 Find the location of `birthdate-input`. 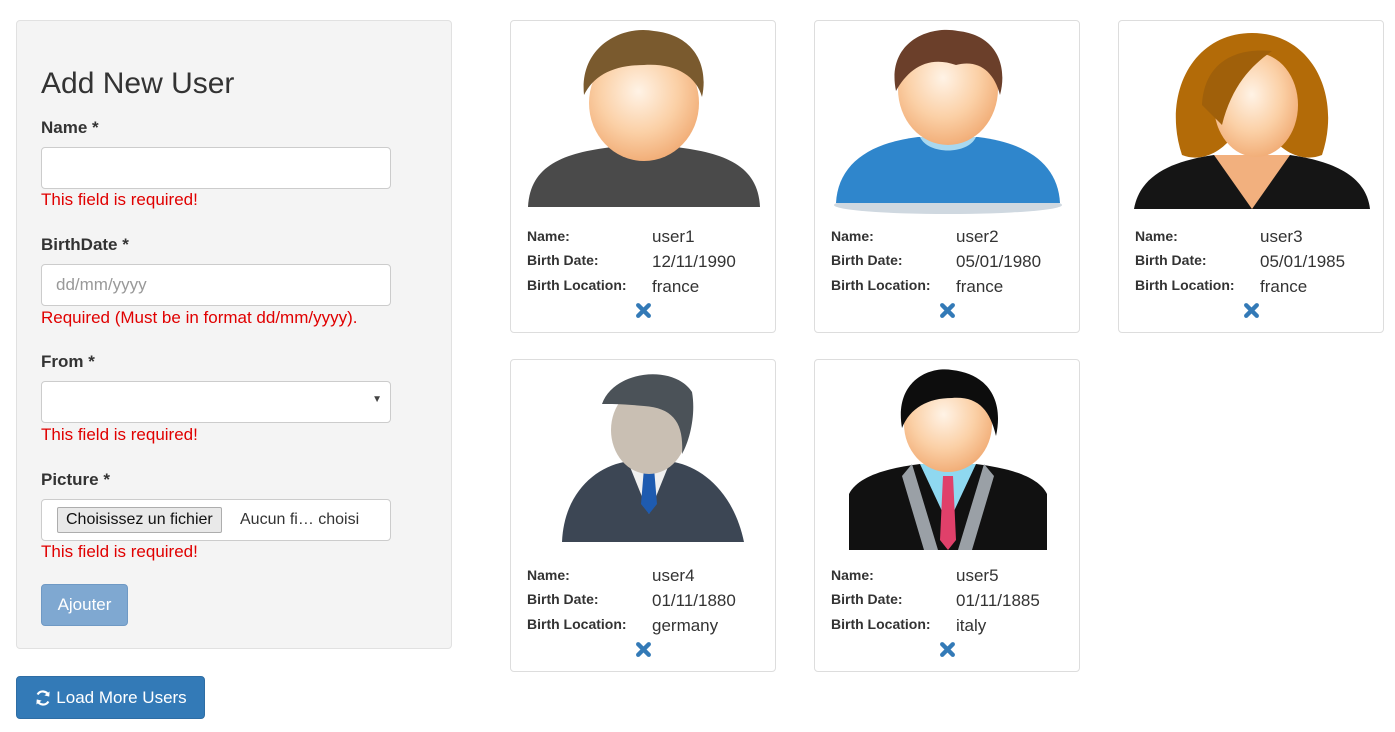

birthdate-input is located at coordinates (216, 285).